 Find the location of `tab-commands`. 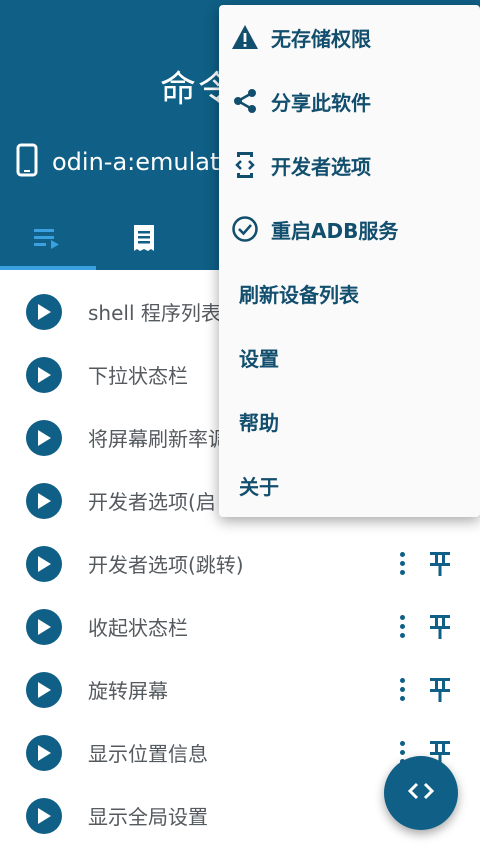

tab-commands is located at coordinates (48, 240).